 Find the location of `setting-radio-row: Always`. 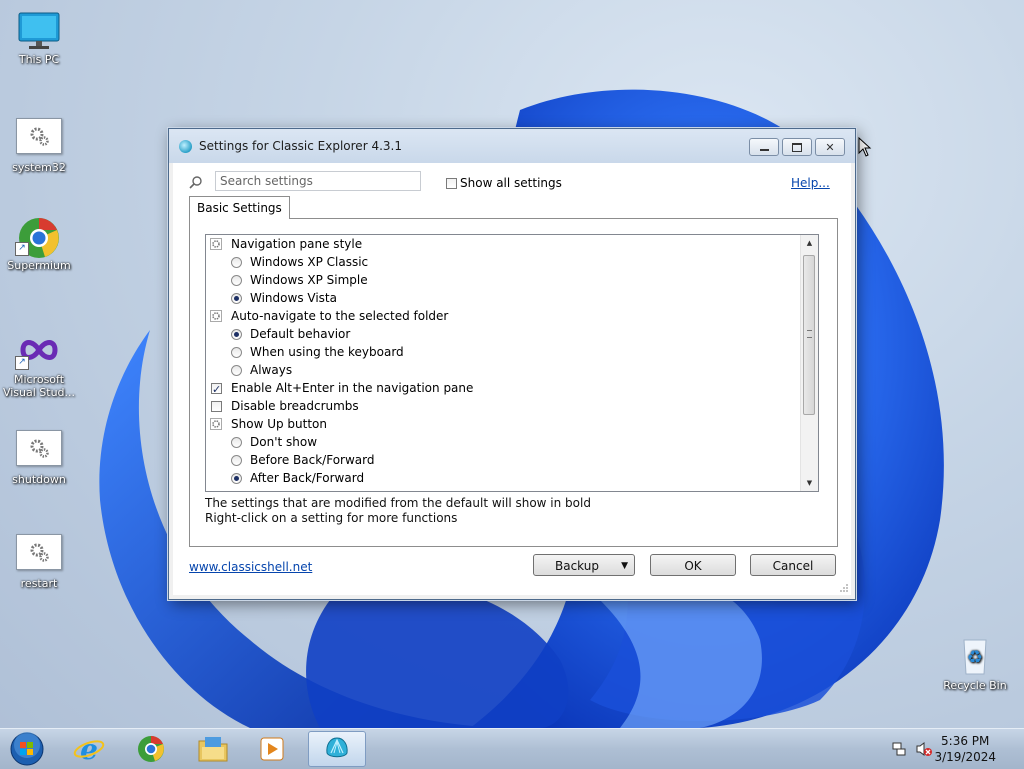

setting-radio-row: Always is located at coordinates (503, 370).